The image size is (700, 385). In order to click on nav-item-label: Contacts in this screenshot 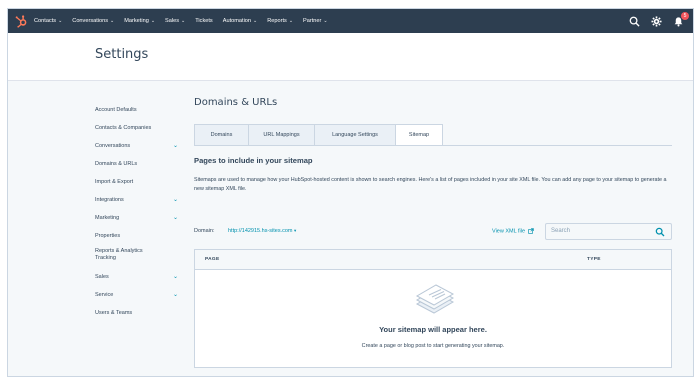, I will do `click(45, 21)`.